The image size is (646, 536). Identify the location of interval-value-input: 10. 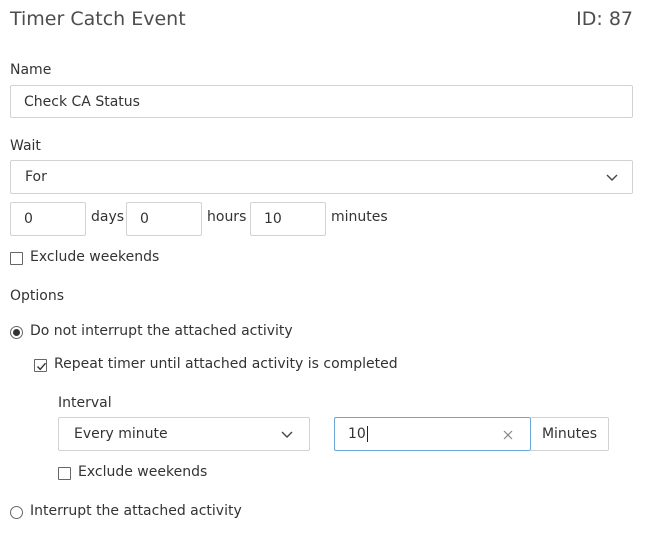
(432, 434).